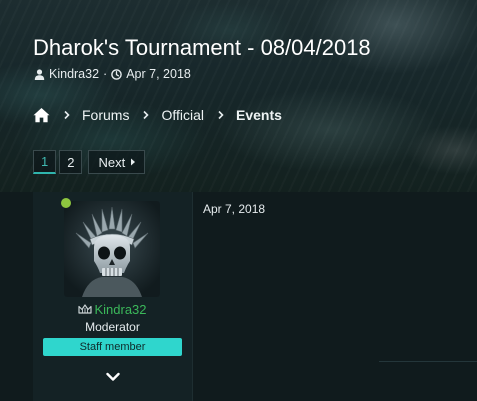 The image size is (477, 401). I want to click on skull-headdress-avatar-icon, so click(112, 249).